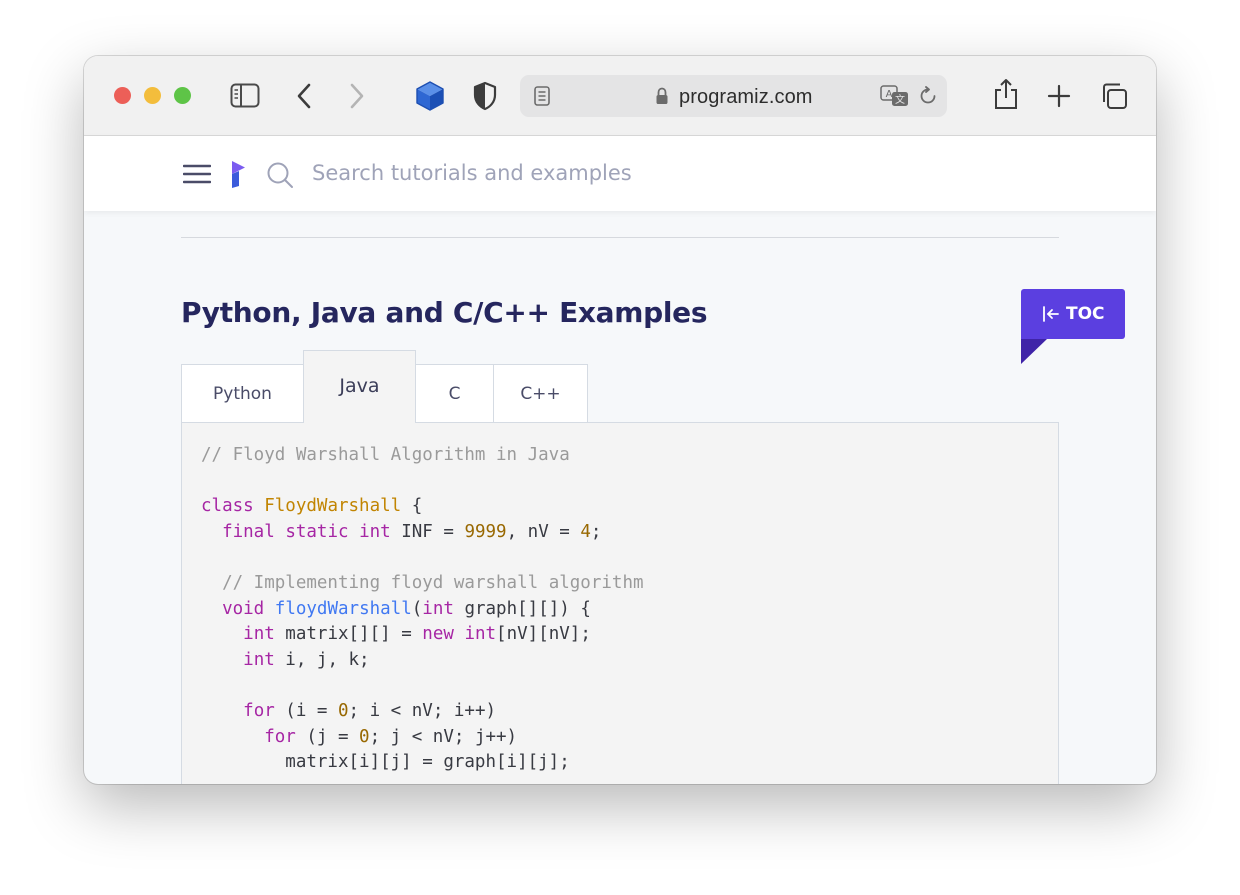  I want to click on extension-cube-icon, so click(430, 96).